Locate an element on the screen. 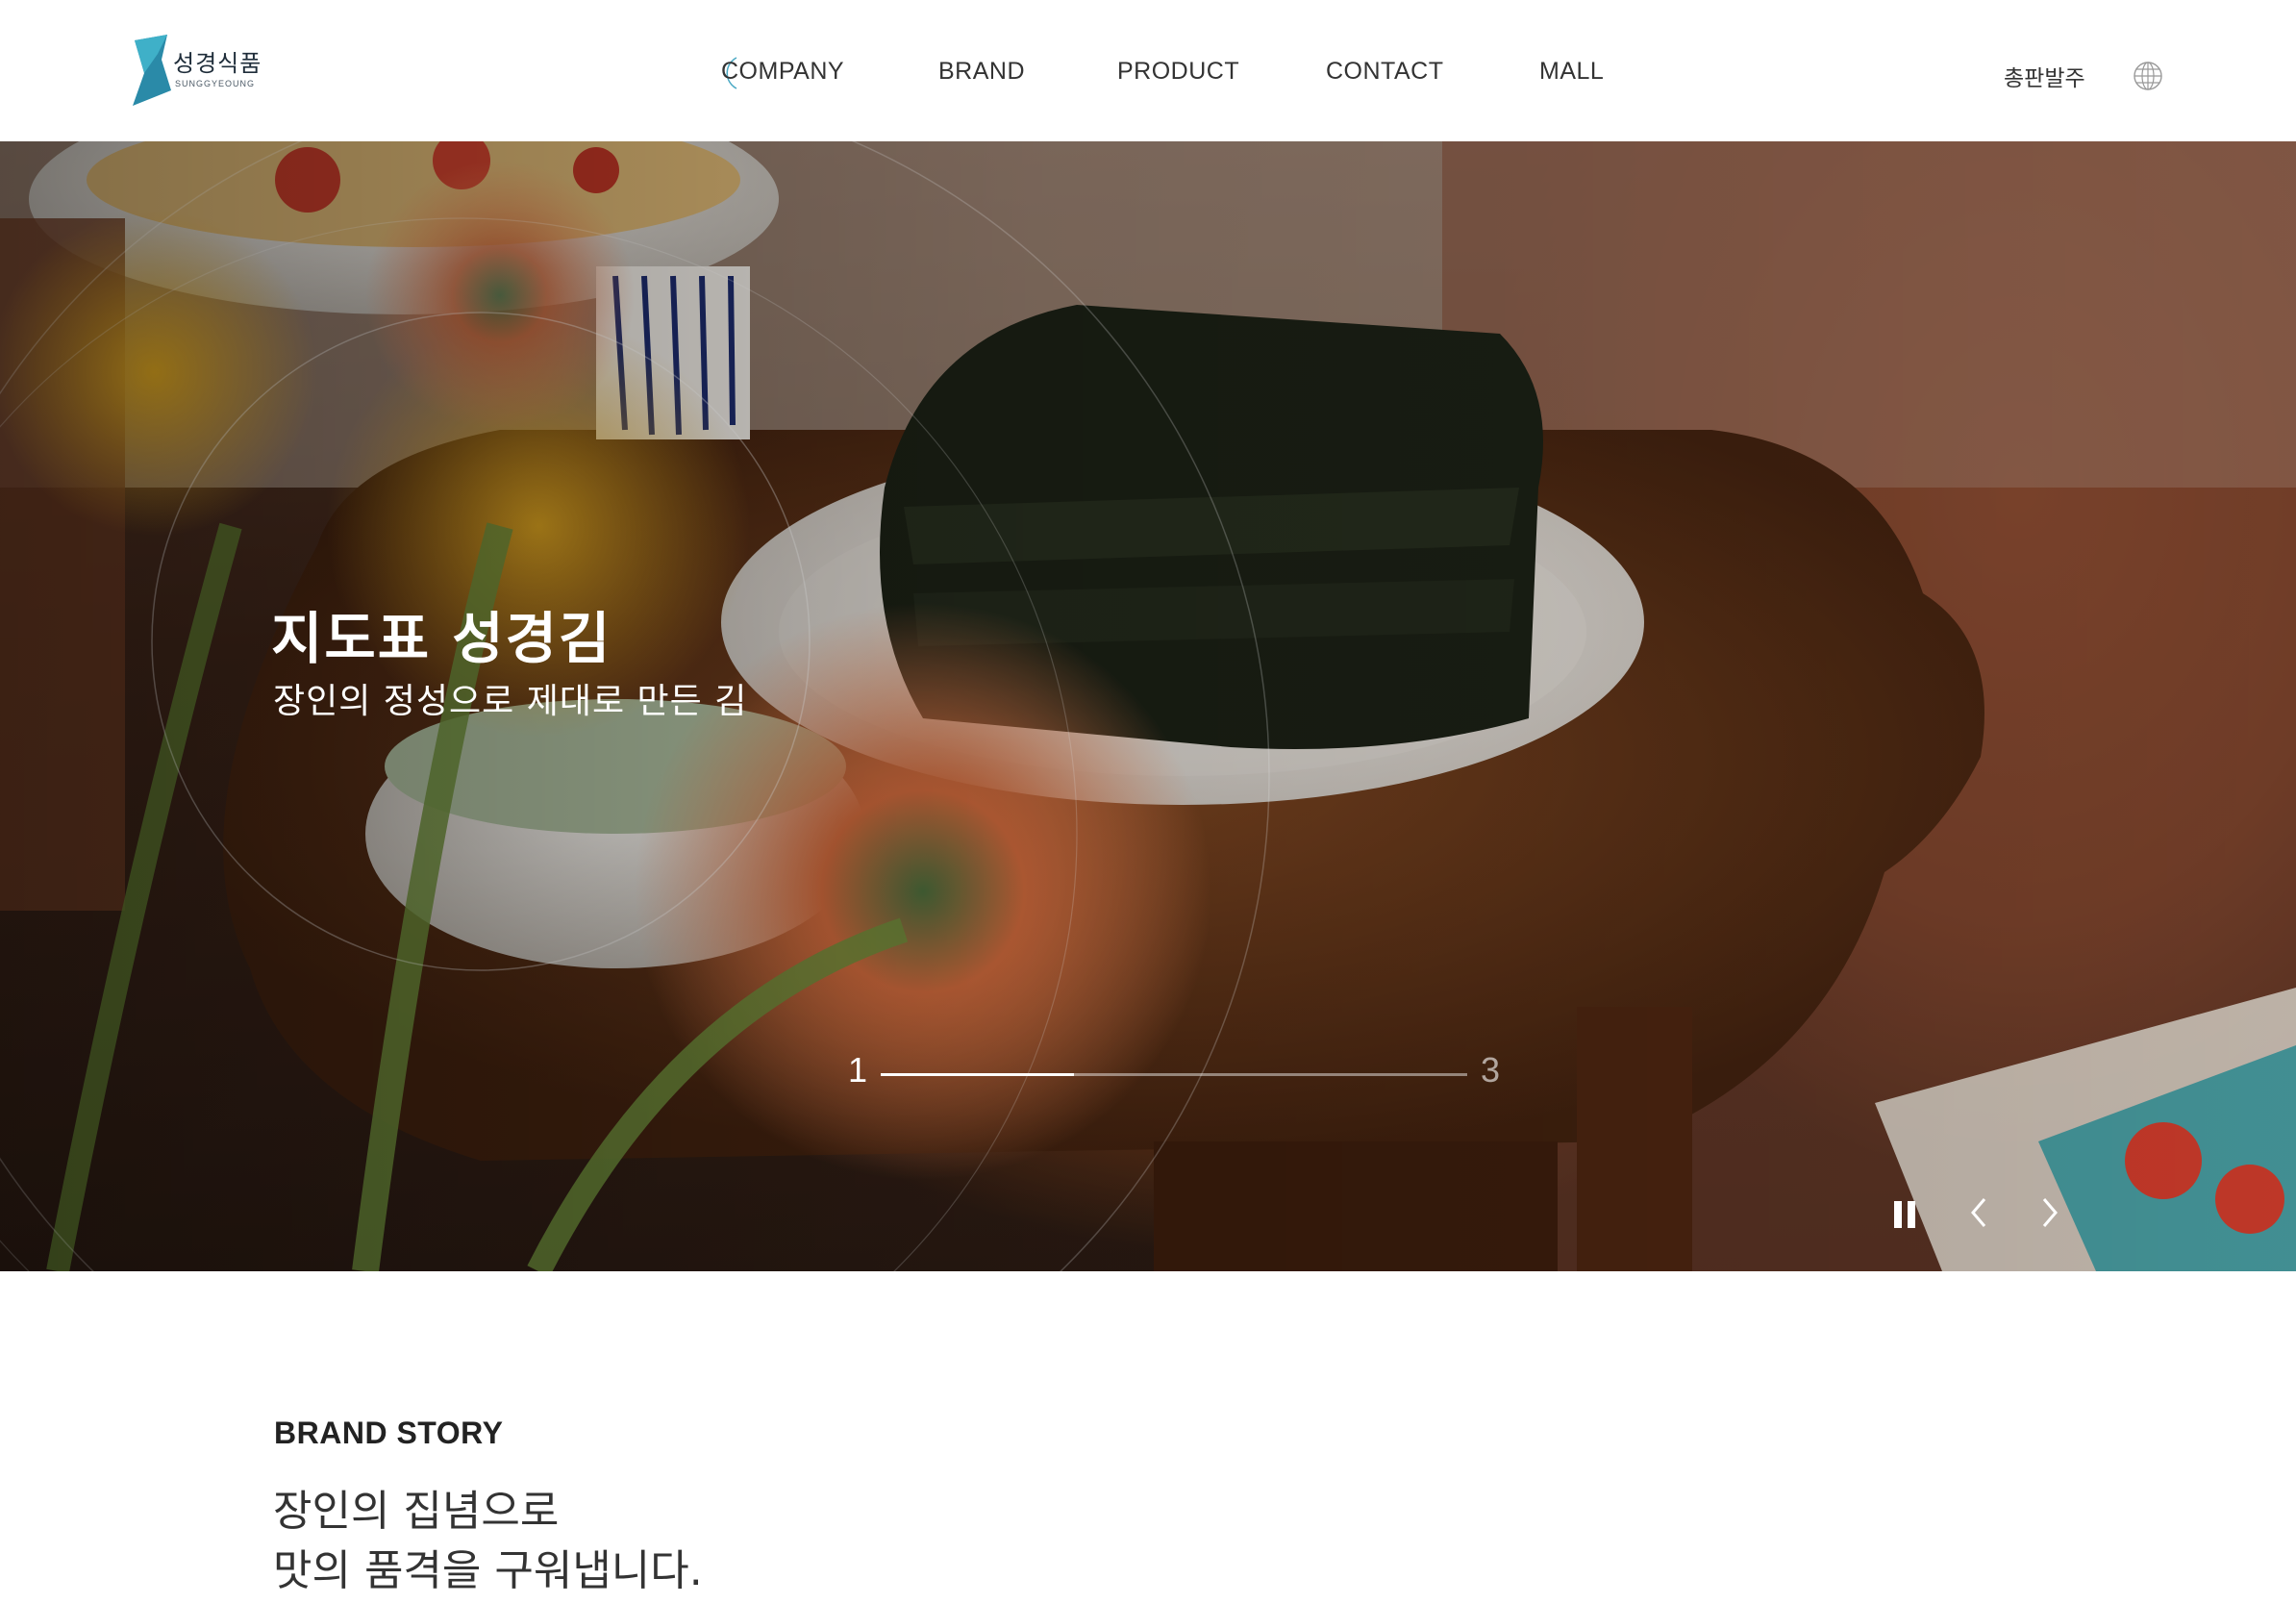 Image resolution: width=2296 pixels, height=1604 pixels. pause-icon is located at coordinates (1905, 1214).